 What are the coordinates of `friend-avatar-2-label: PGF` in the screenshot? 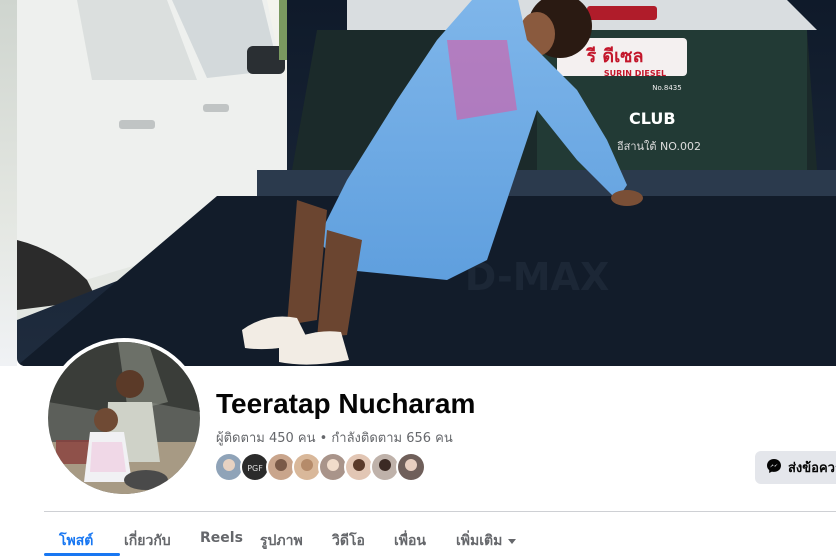 It's located at (255, 468).